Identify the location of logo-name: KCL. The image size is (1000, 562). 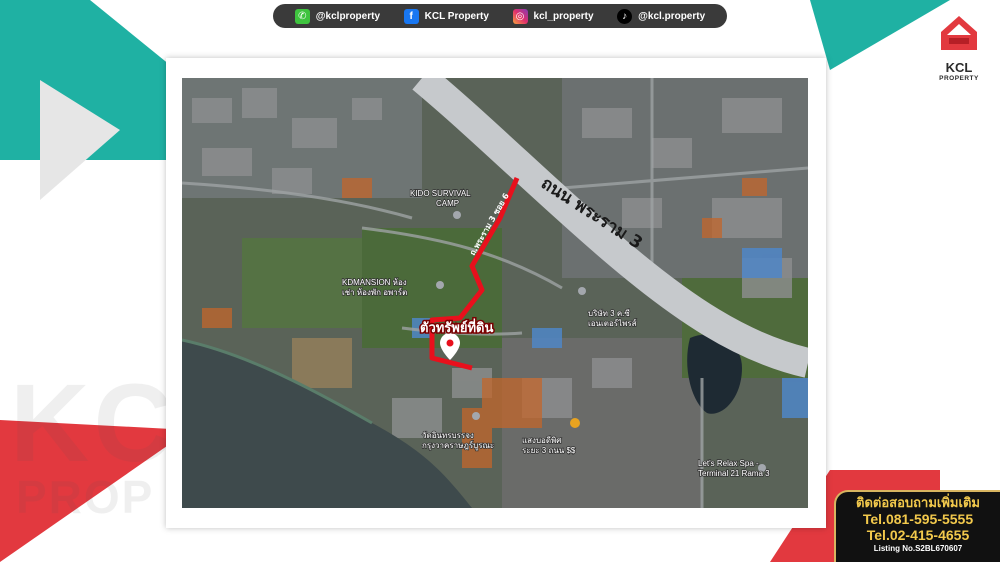
(959, 67).